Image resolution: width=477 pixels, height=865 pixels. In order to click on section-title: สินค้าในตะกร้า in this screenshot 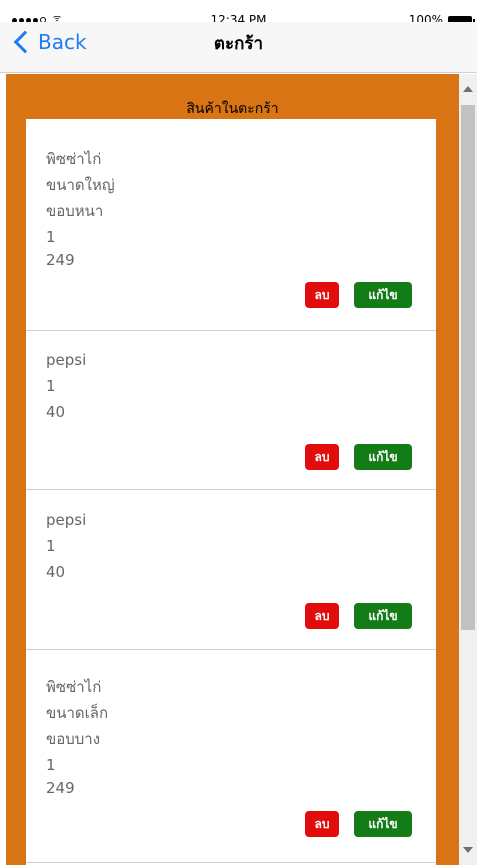, I will do `click(232, 109)`.